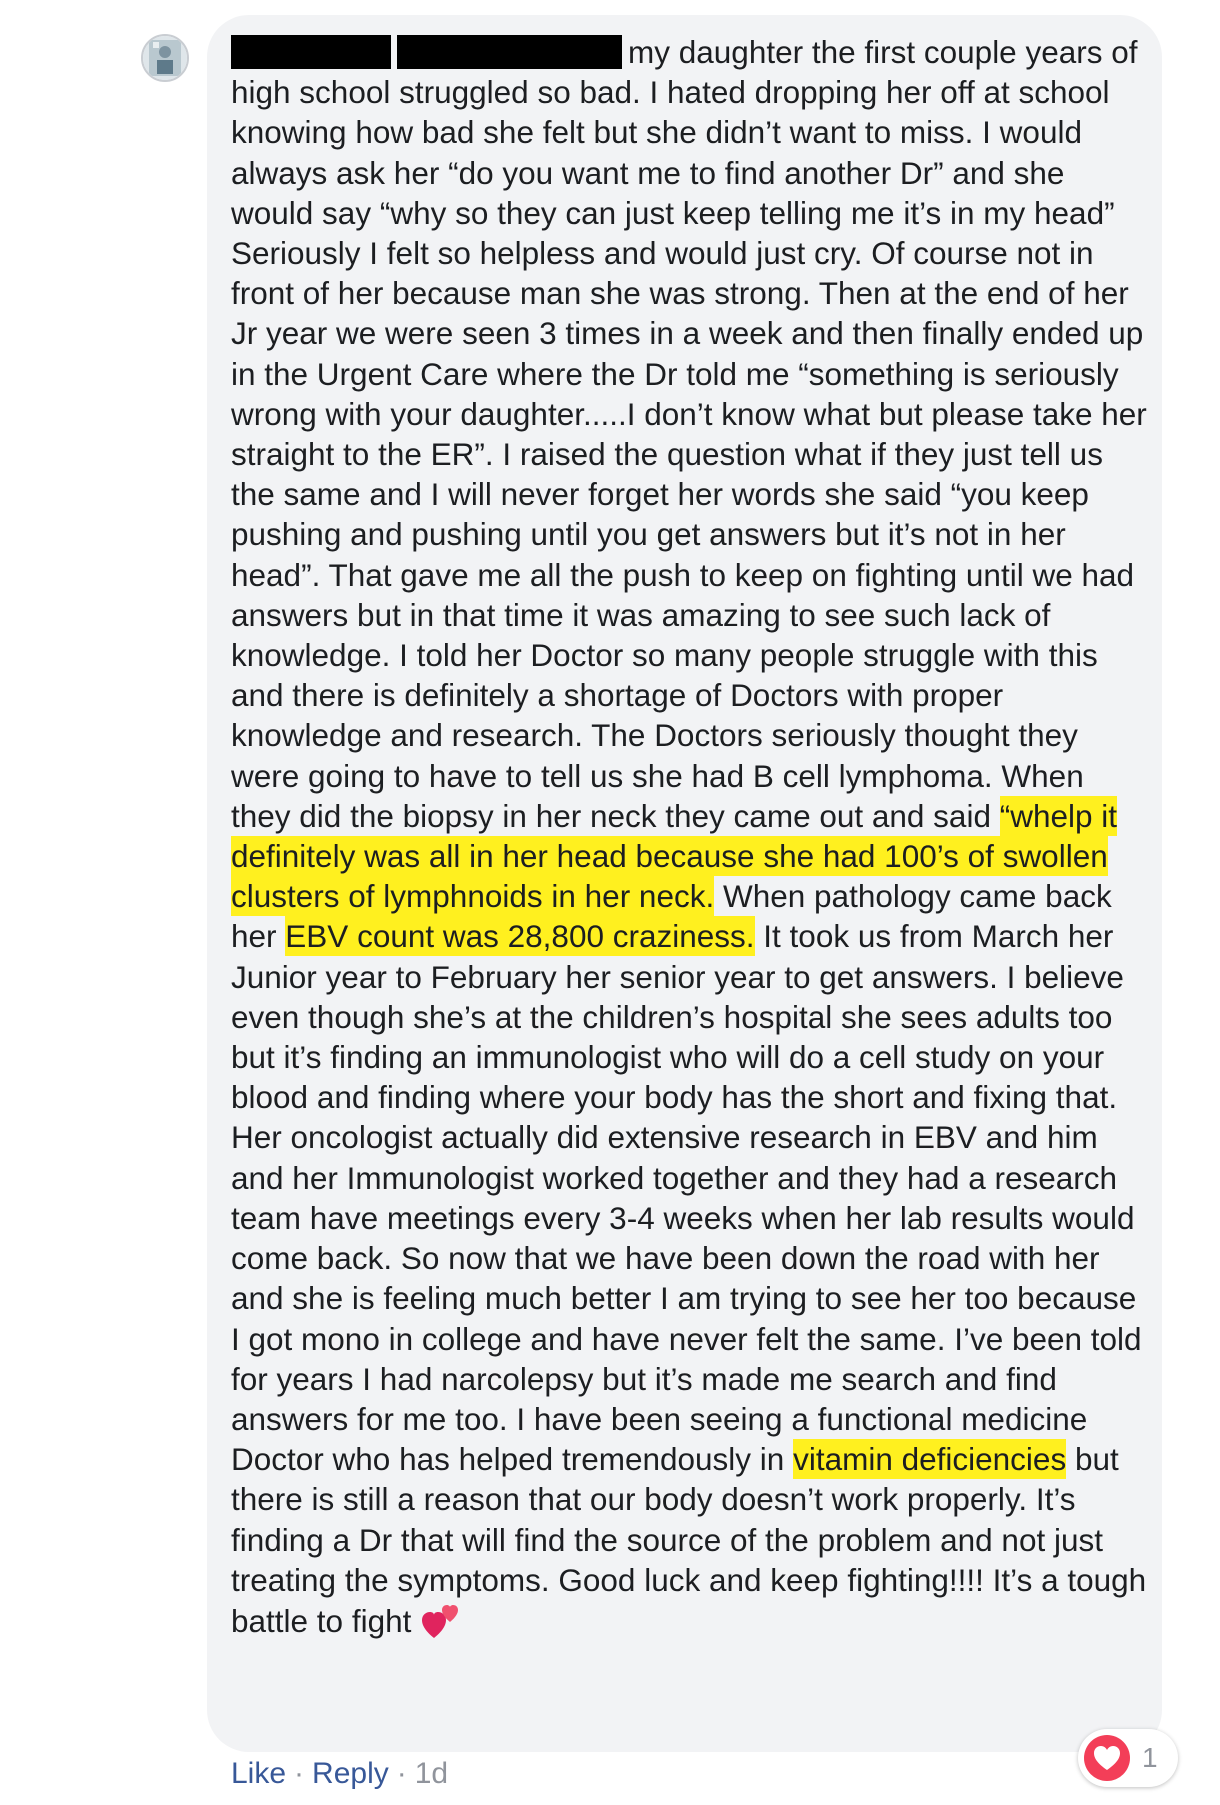 This screenshot has height=1805, width=1220. Describe the element at coordinates (258, 1773) in the screenshot. I see `like-link: Like` at that location.